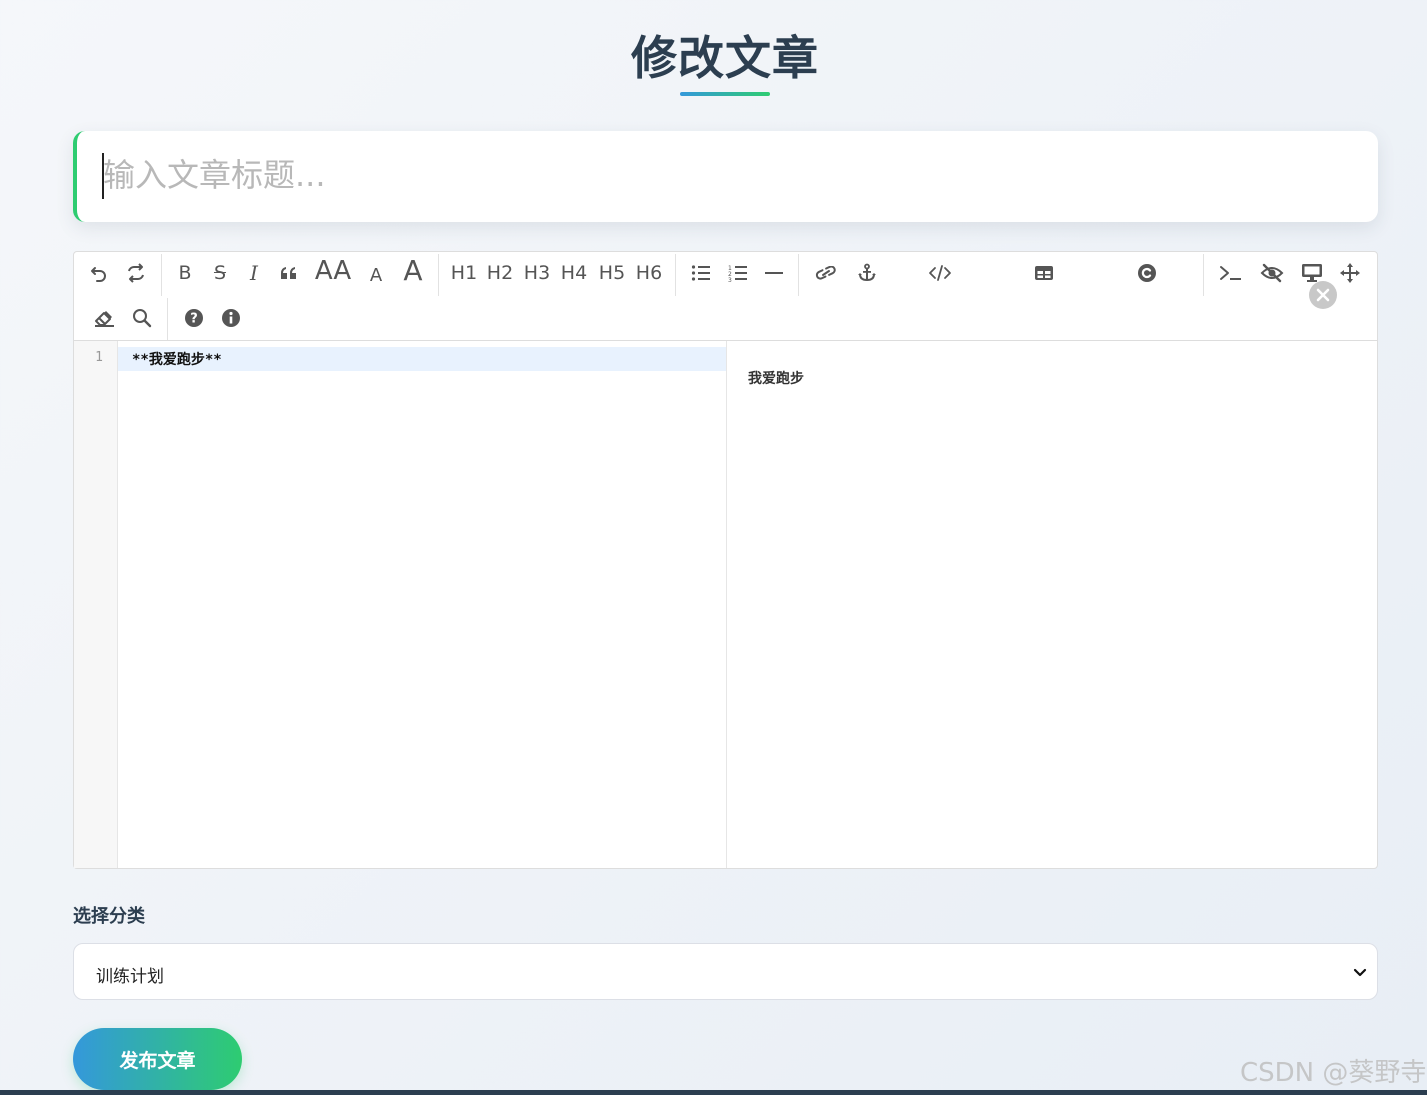  I want to click on h1-icon: H1, so click(464, 273).